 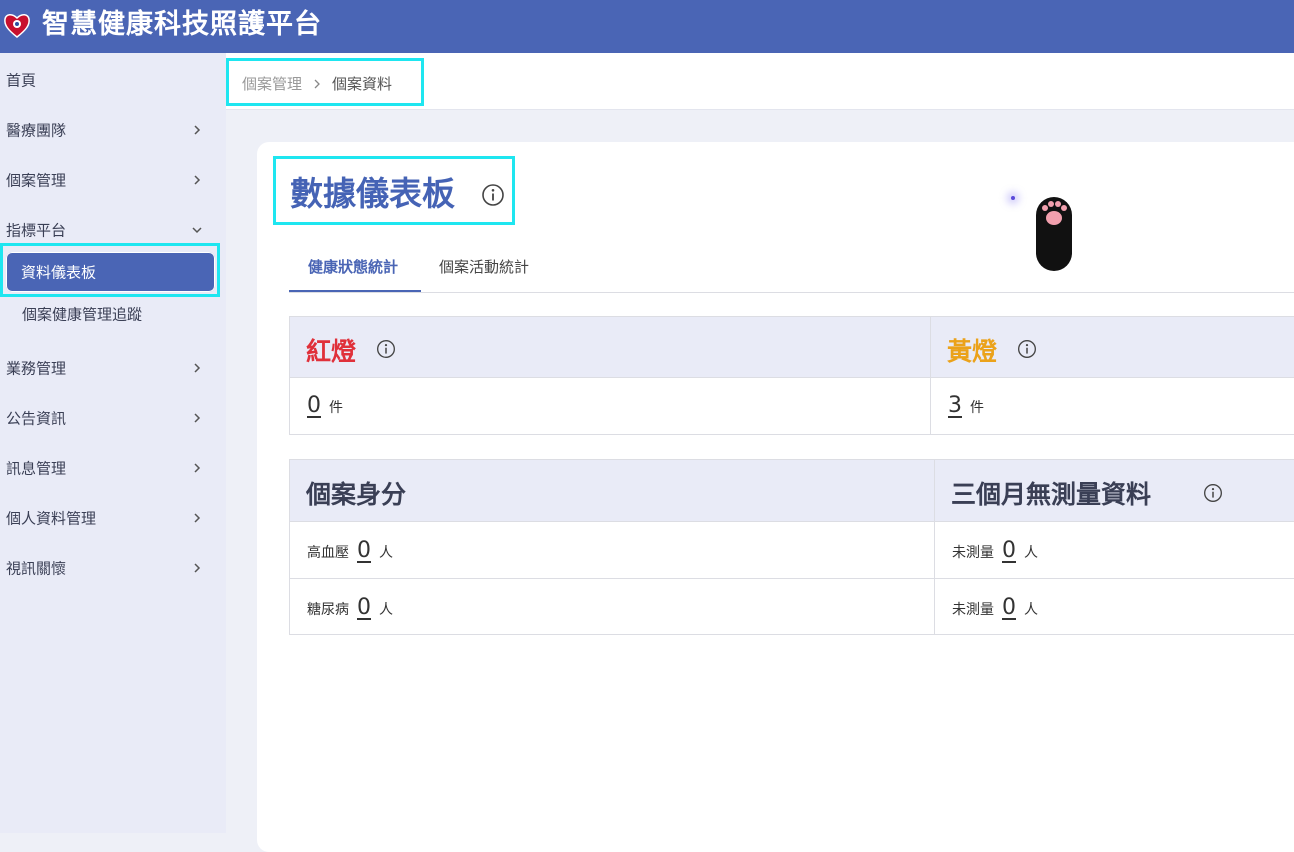 I want to click on red-light-header: 紅燈, so click(x=610, y=347).